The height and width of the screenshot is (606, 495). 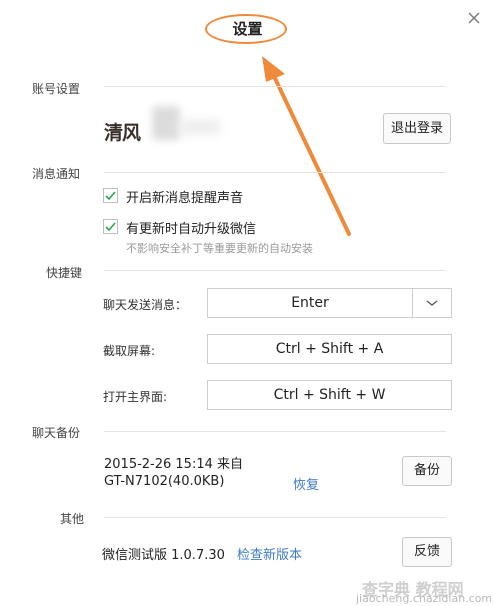 What do you see at coordinates (56, 433) in the screenshot?
I see `section-label-backup: 聊天备份` at bounding box center [56, 433].